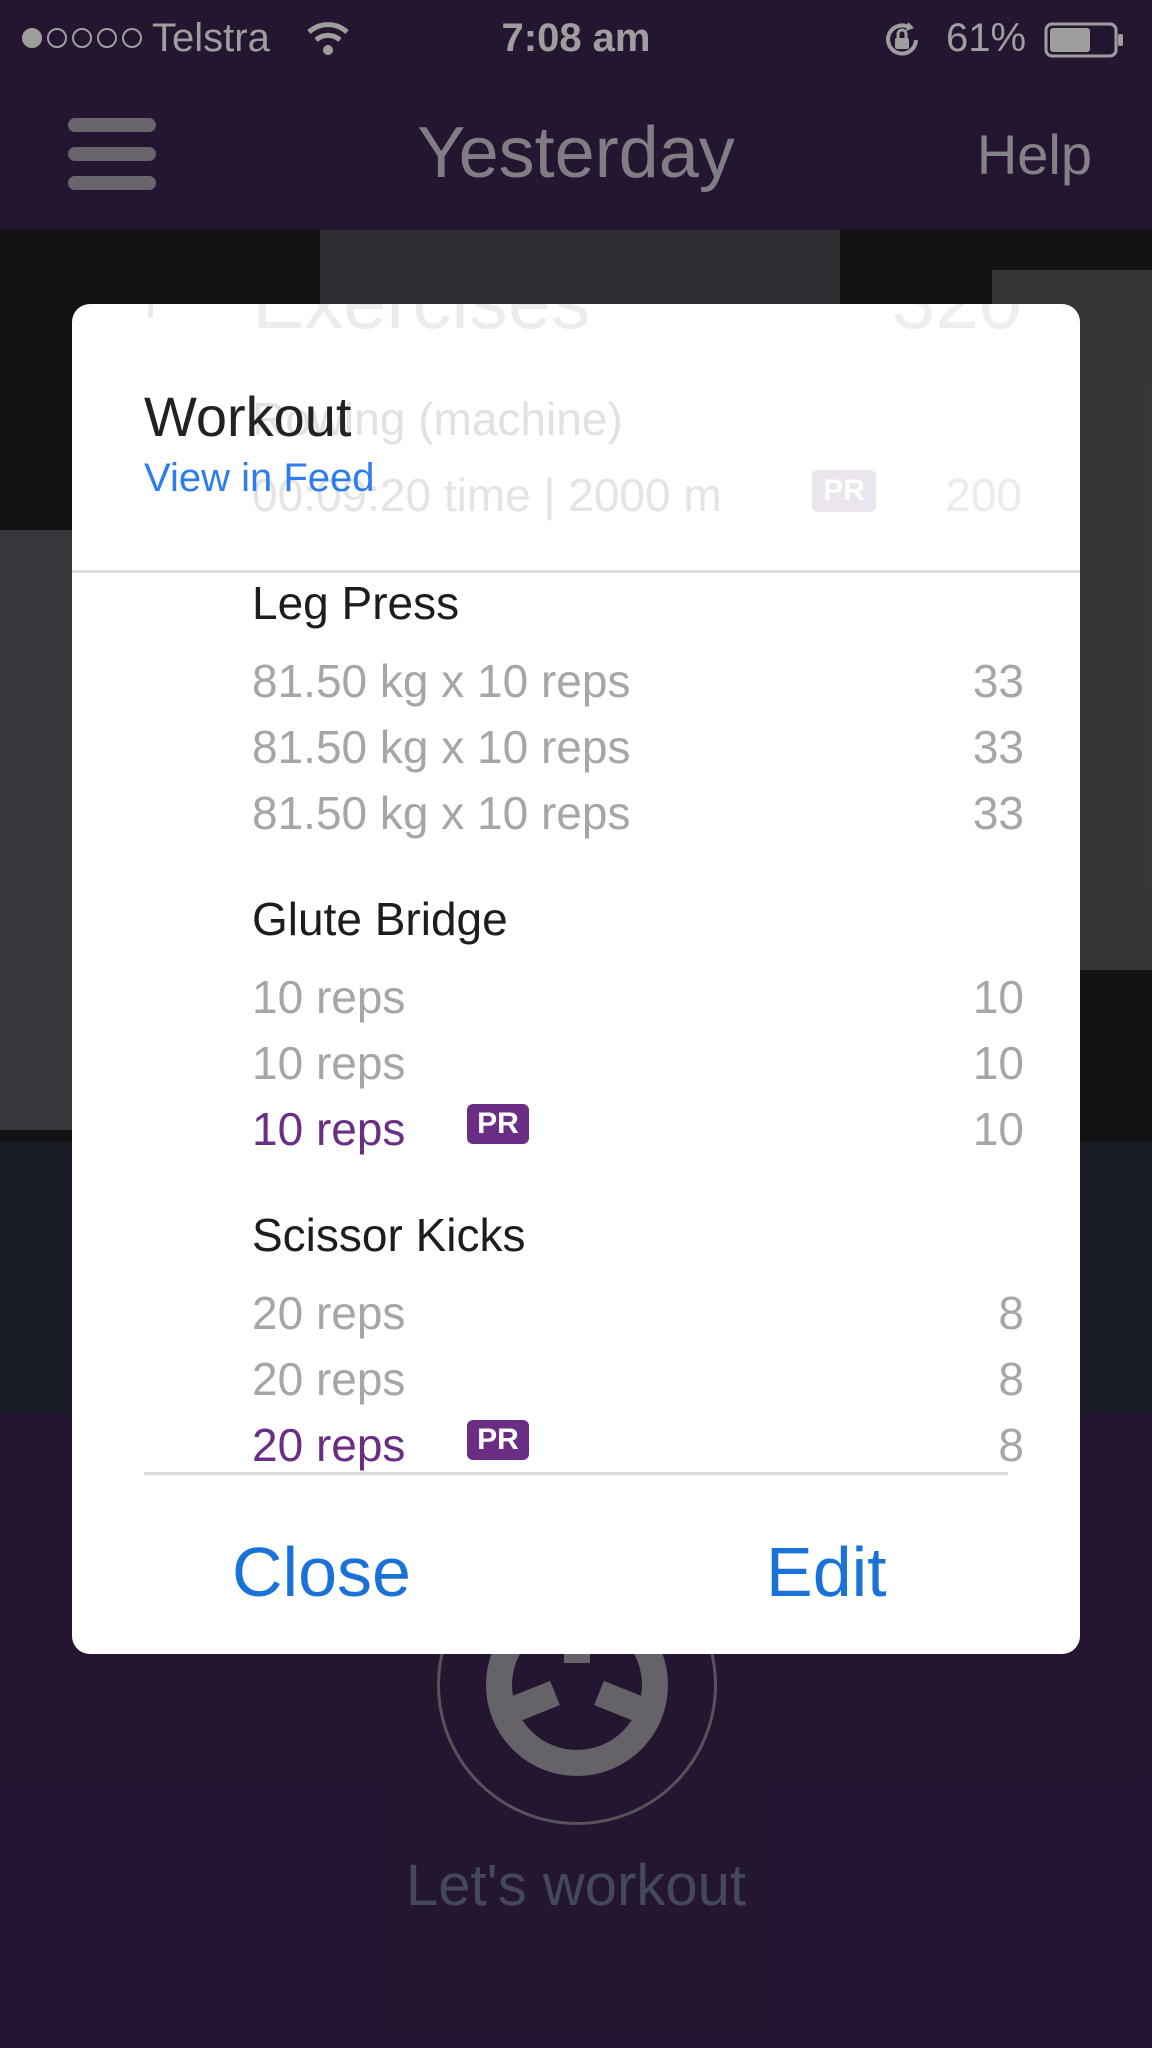  What do you see at coordinates (576, 1445) in the screenshot?
I see `set-row-pr: 20 reps PR 8` at bounding box center [576, 1445].